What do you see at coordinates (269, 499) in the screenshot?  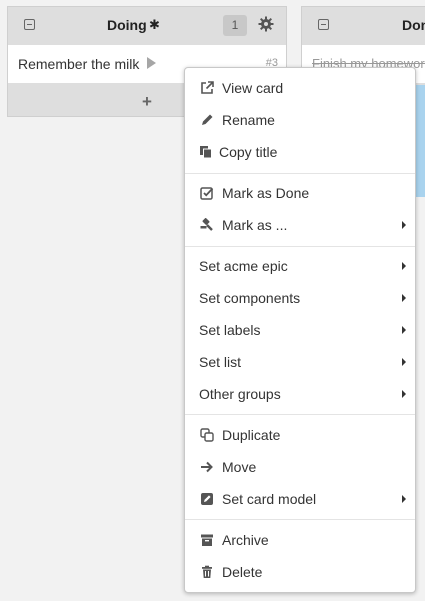 I see `menu-item-label: Set card model` at bounding box center [269, 499].